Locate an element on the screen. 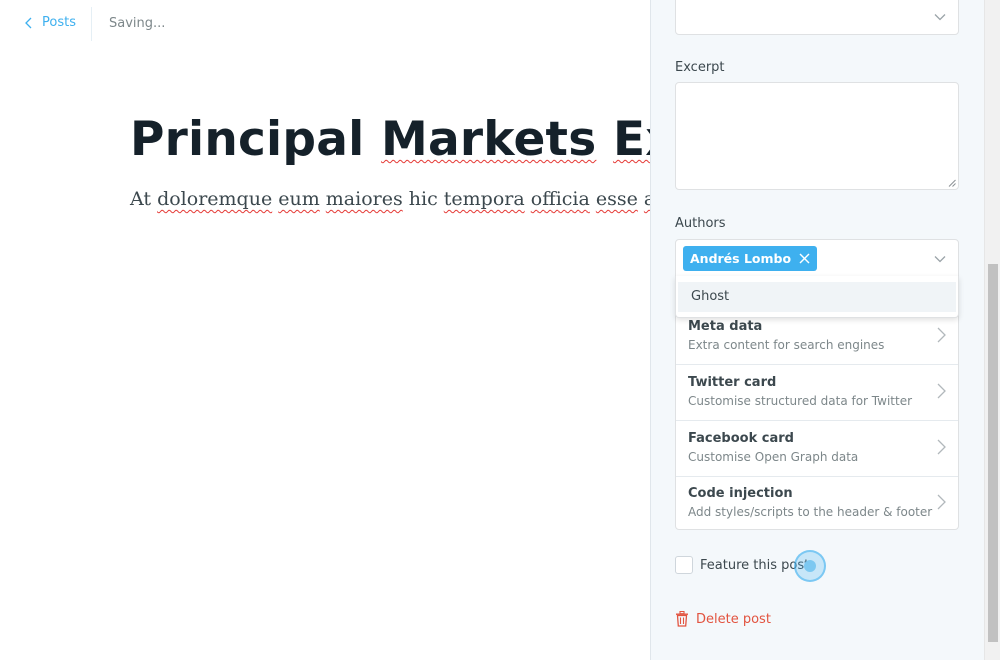 The height and width of the screenshot is (660, 1000). panel-scrollbar is located at coordinates (992, 330).